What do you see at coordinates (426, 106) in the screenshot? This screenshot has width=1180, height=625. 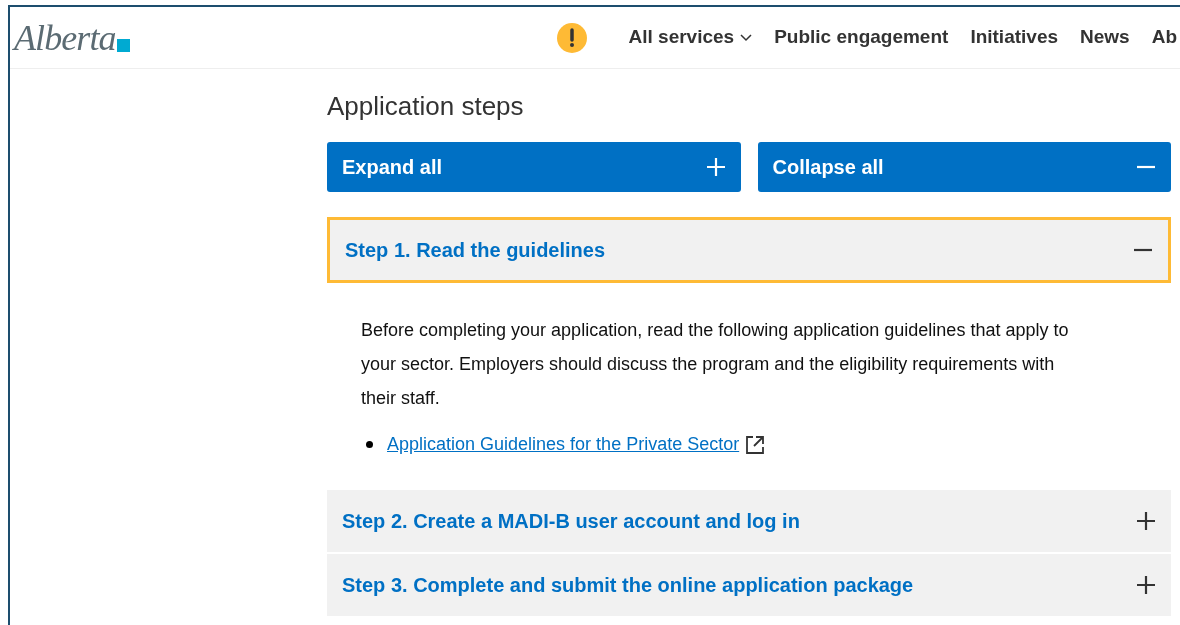 I see `section-heading: Application steps` at bounding box center [426, 106].